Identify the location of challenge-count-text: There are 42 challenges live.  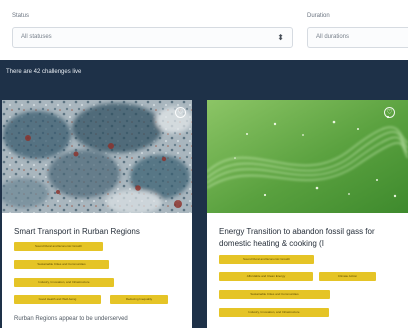
(44, 72).